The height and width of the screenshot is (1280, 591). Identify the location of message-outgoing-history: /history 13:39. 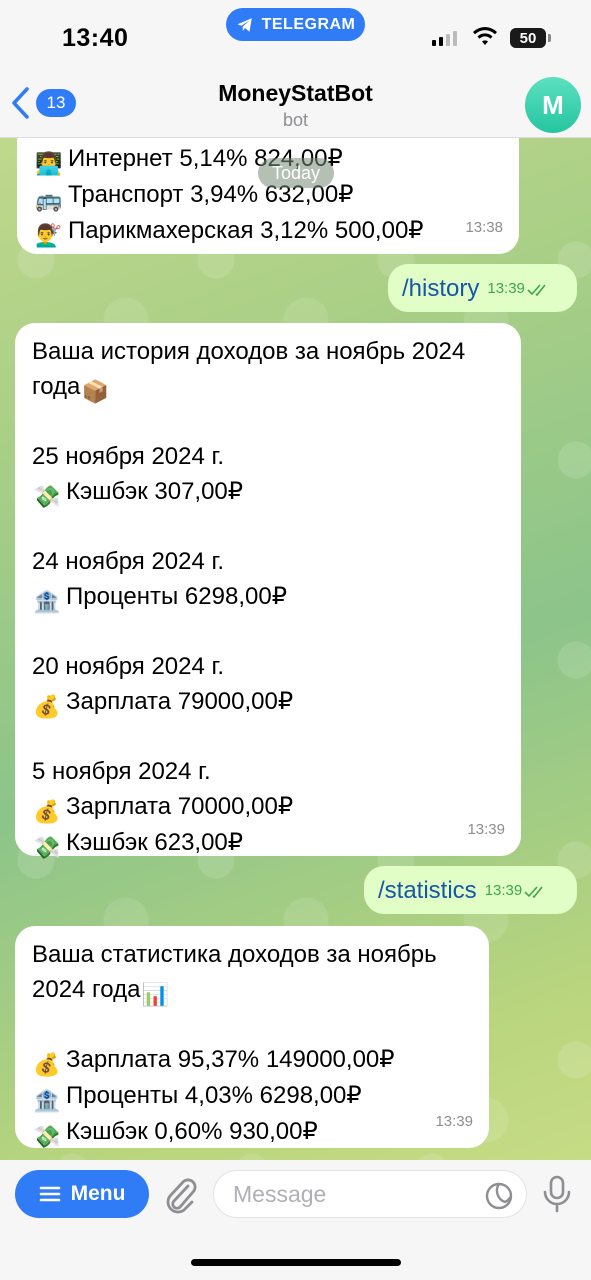
(482, 288).